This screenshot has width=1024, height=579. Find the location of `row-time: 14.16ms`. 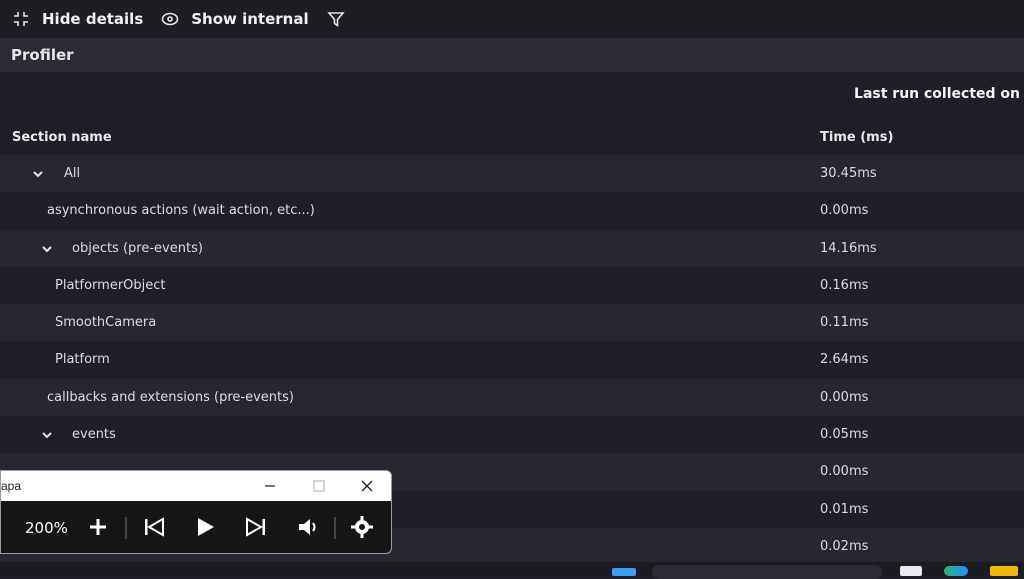

row-time: 14.16ms is located at coordinates (848, 248).